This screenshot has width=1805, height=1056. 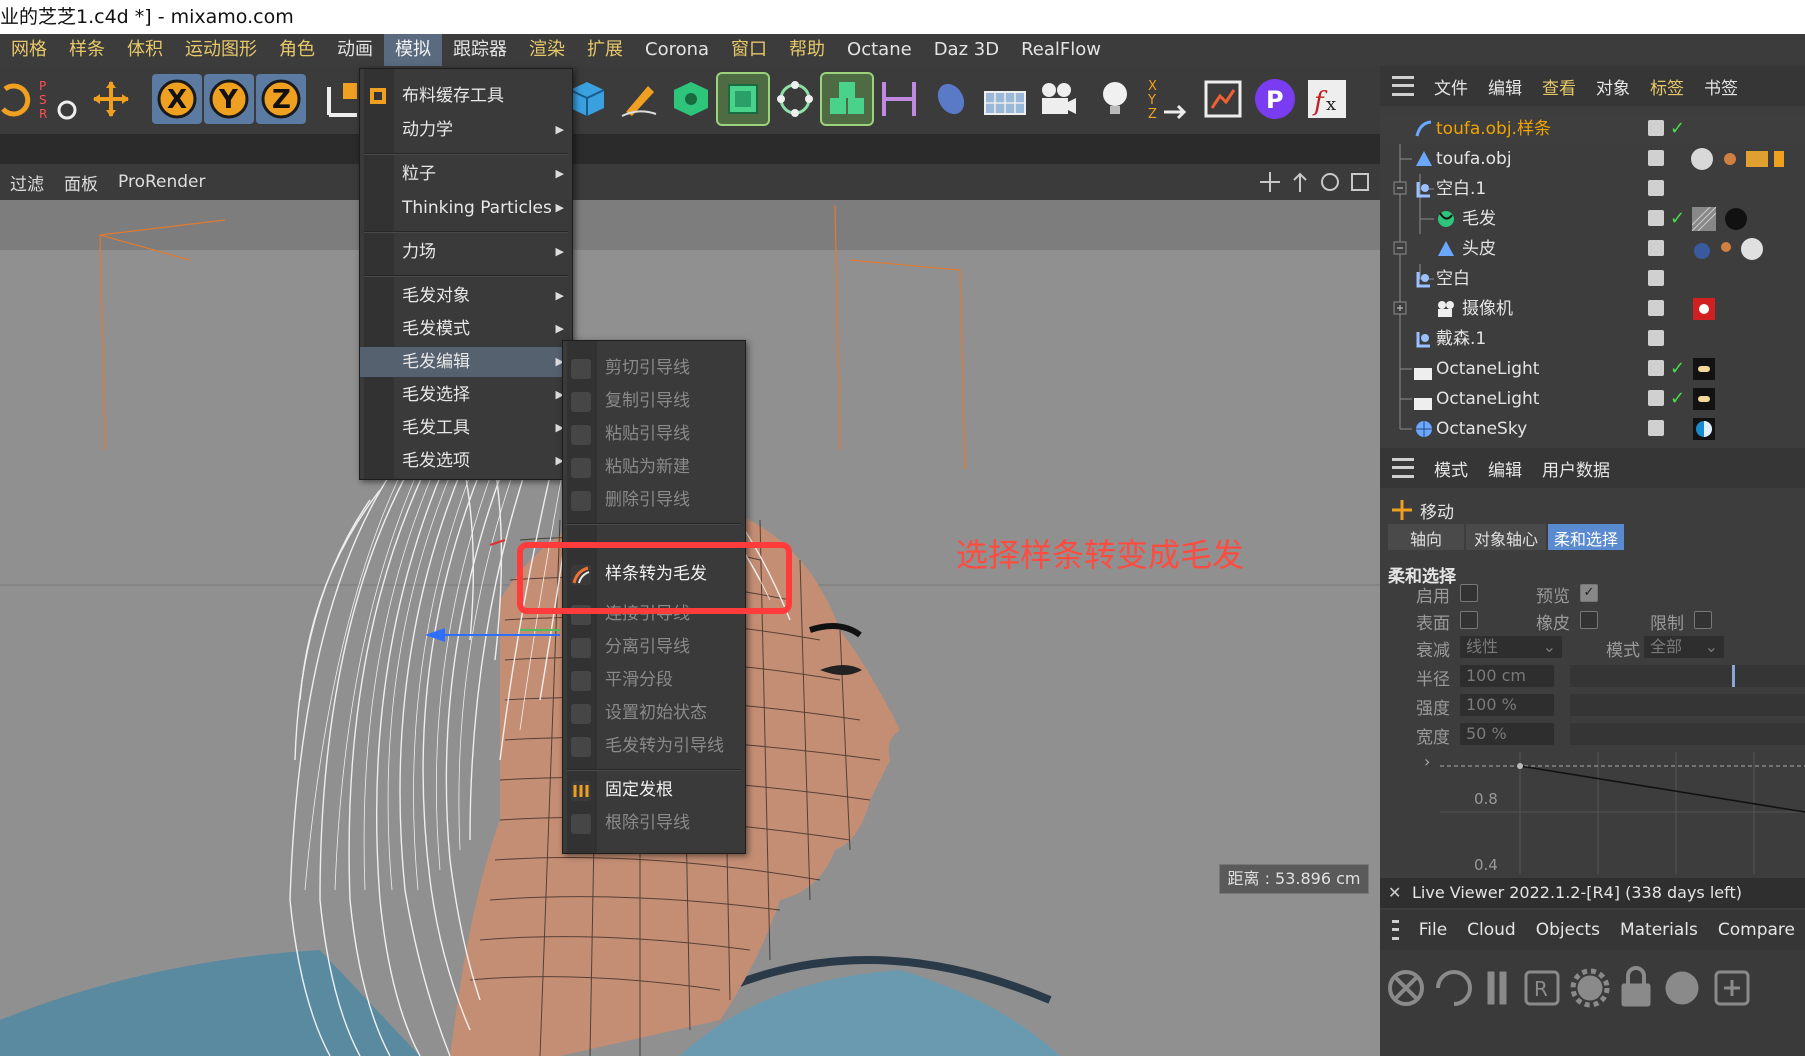 I want to click on viewport-menu-panel: 面板, so click(x=81, y=182).